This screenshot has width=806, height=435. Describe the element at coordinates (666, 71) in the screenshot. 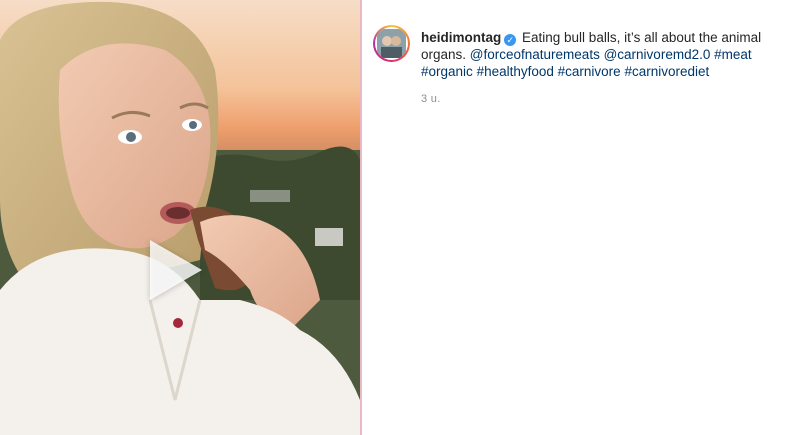

I see `hashtag-link: #carnivorediet` at that location.